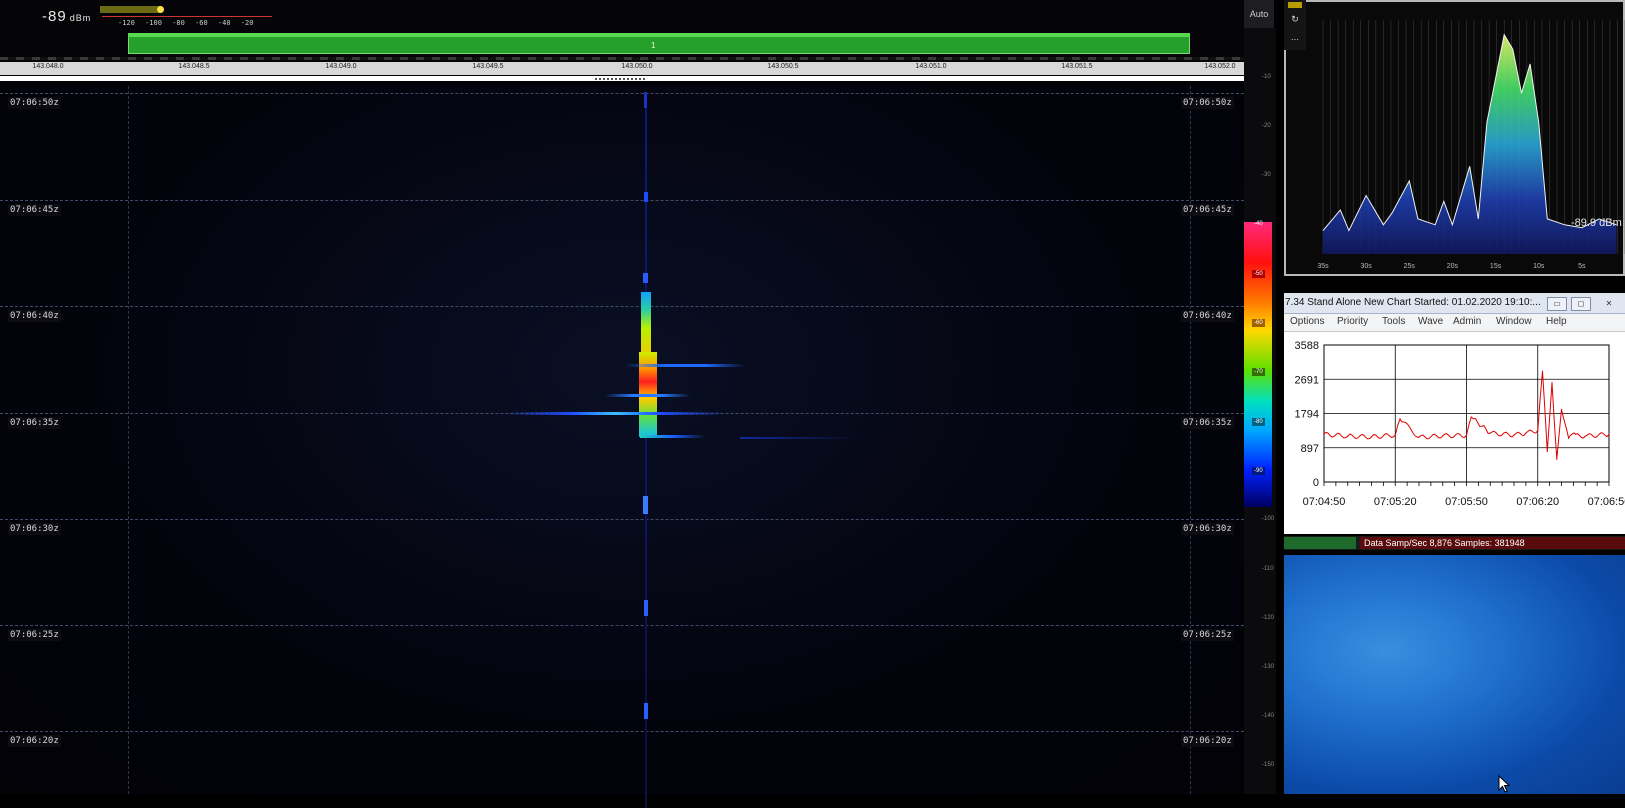 The width and height of the screenshot is (1625, 808). I want to click on time-label: 07:06:35z, so click(1207, 423).